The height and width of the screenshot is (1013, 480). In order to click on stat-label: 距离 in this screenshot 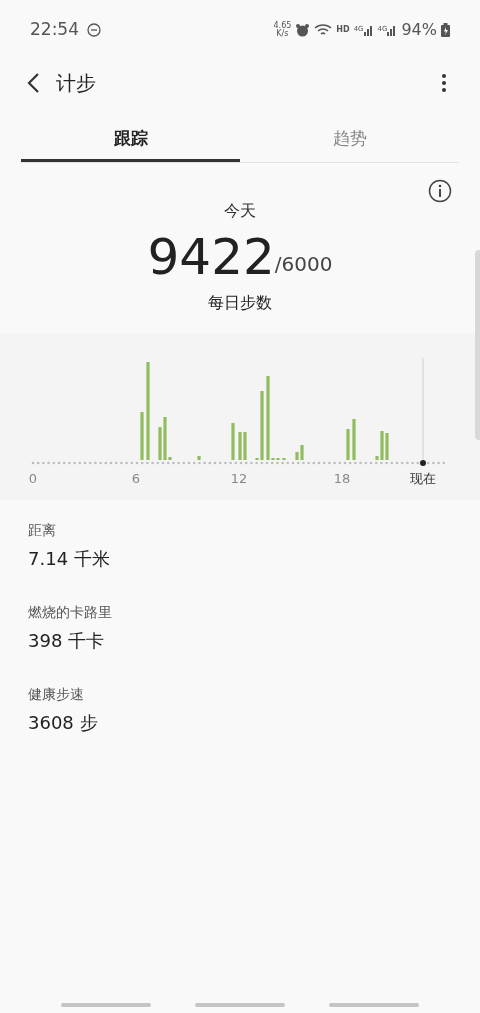, I will do `click(42, 530)`.